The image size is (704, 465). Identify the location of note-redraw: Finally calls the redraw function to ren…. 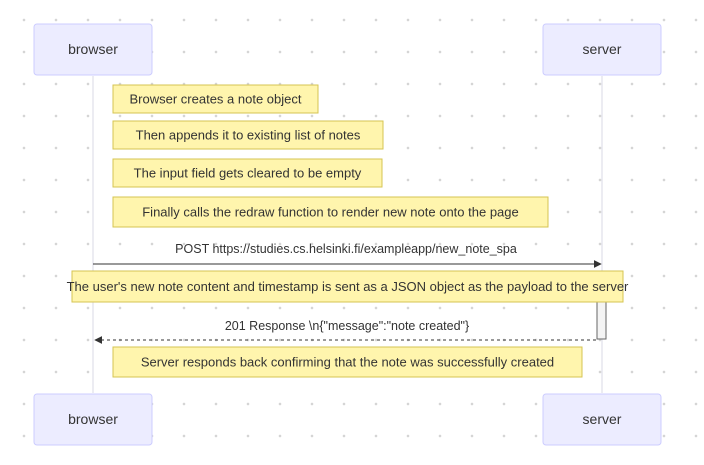
(330, 212).